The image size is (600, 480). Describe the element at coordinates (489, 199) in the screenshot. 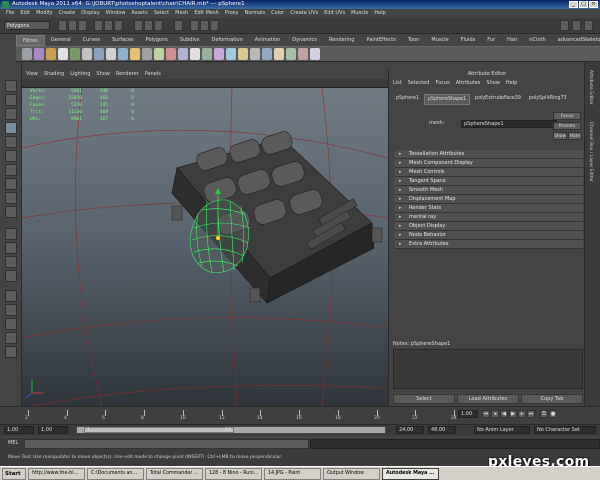

I see `section-displacement-map: Displacement Map` at that location.